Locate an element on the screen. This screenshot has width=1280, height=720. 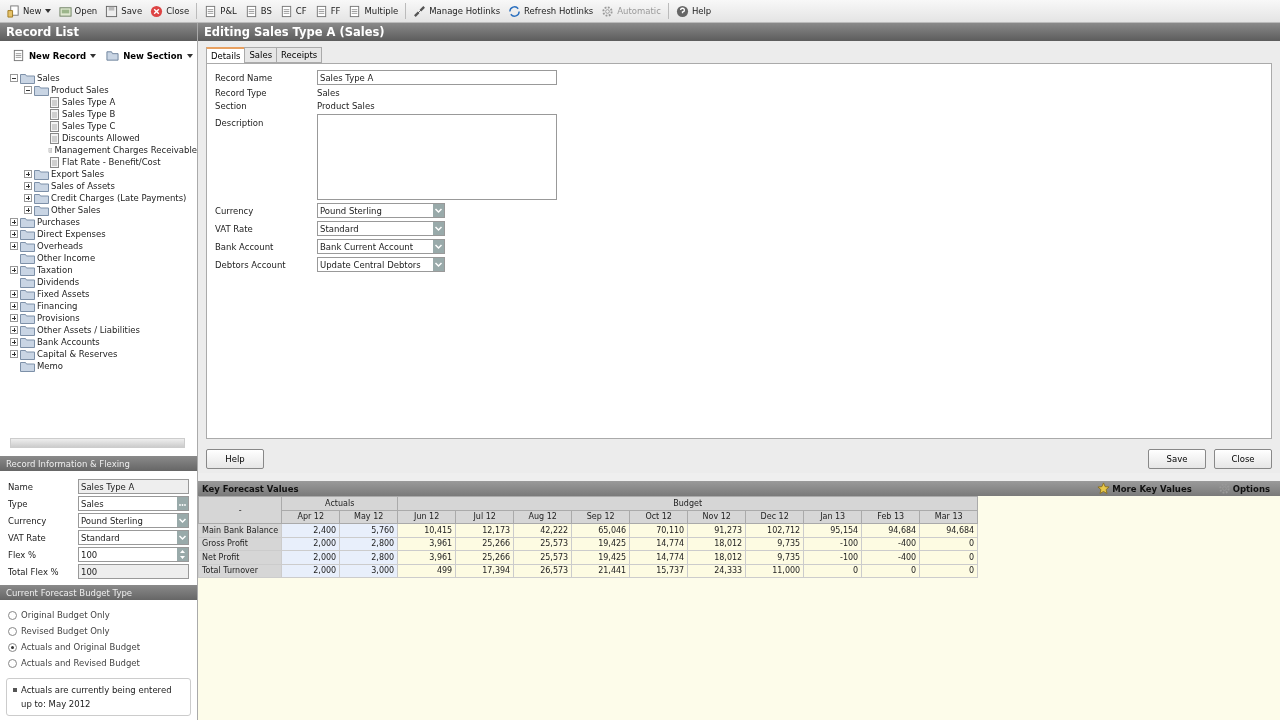
section-title: Key Forecast Values is located at coordinates (250, 488).